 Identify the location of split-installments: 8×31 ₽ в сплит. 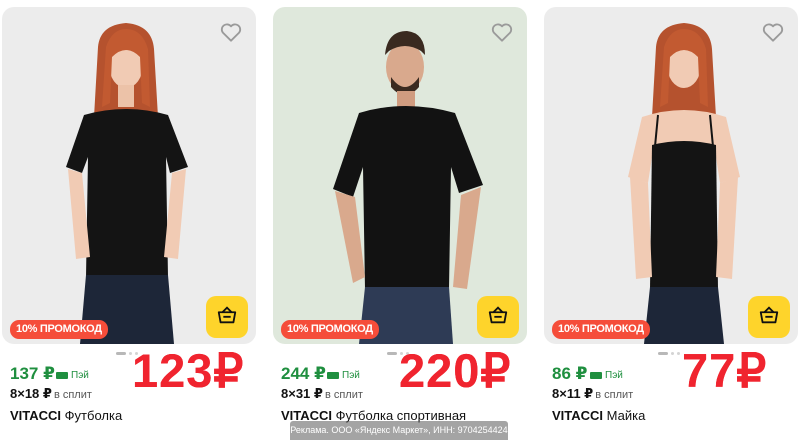
(322, 393).